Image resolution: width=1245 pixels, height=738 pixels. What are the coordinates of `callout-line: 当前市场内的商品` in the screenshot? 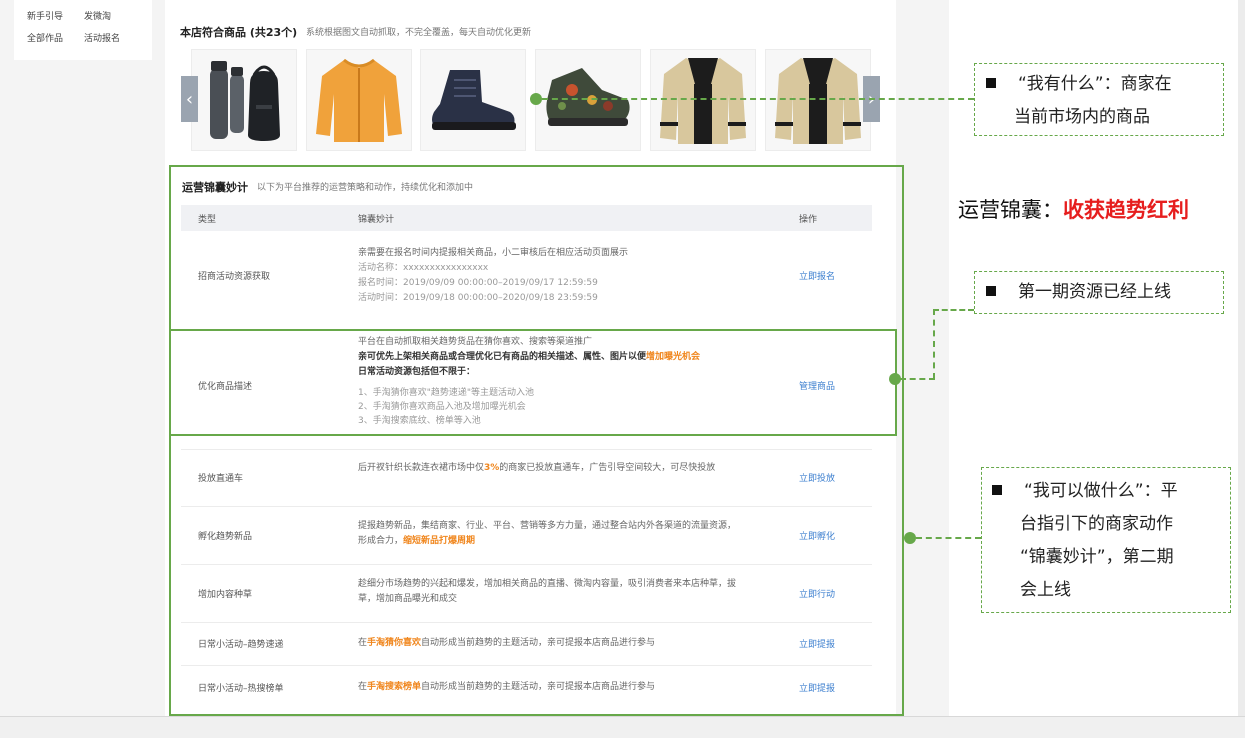 It's located at (1082, 117).